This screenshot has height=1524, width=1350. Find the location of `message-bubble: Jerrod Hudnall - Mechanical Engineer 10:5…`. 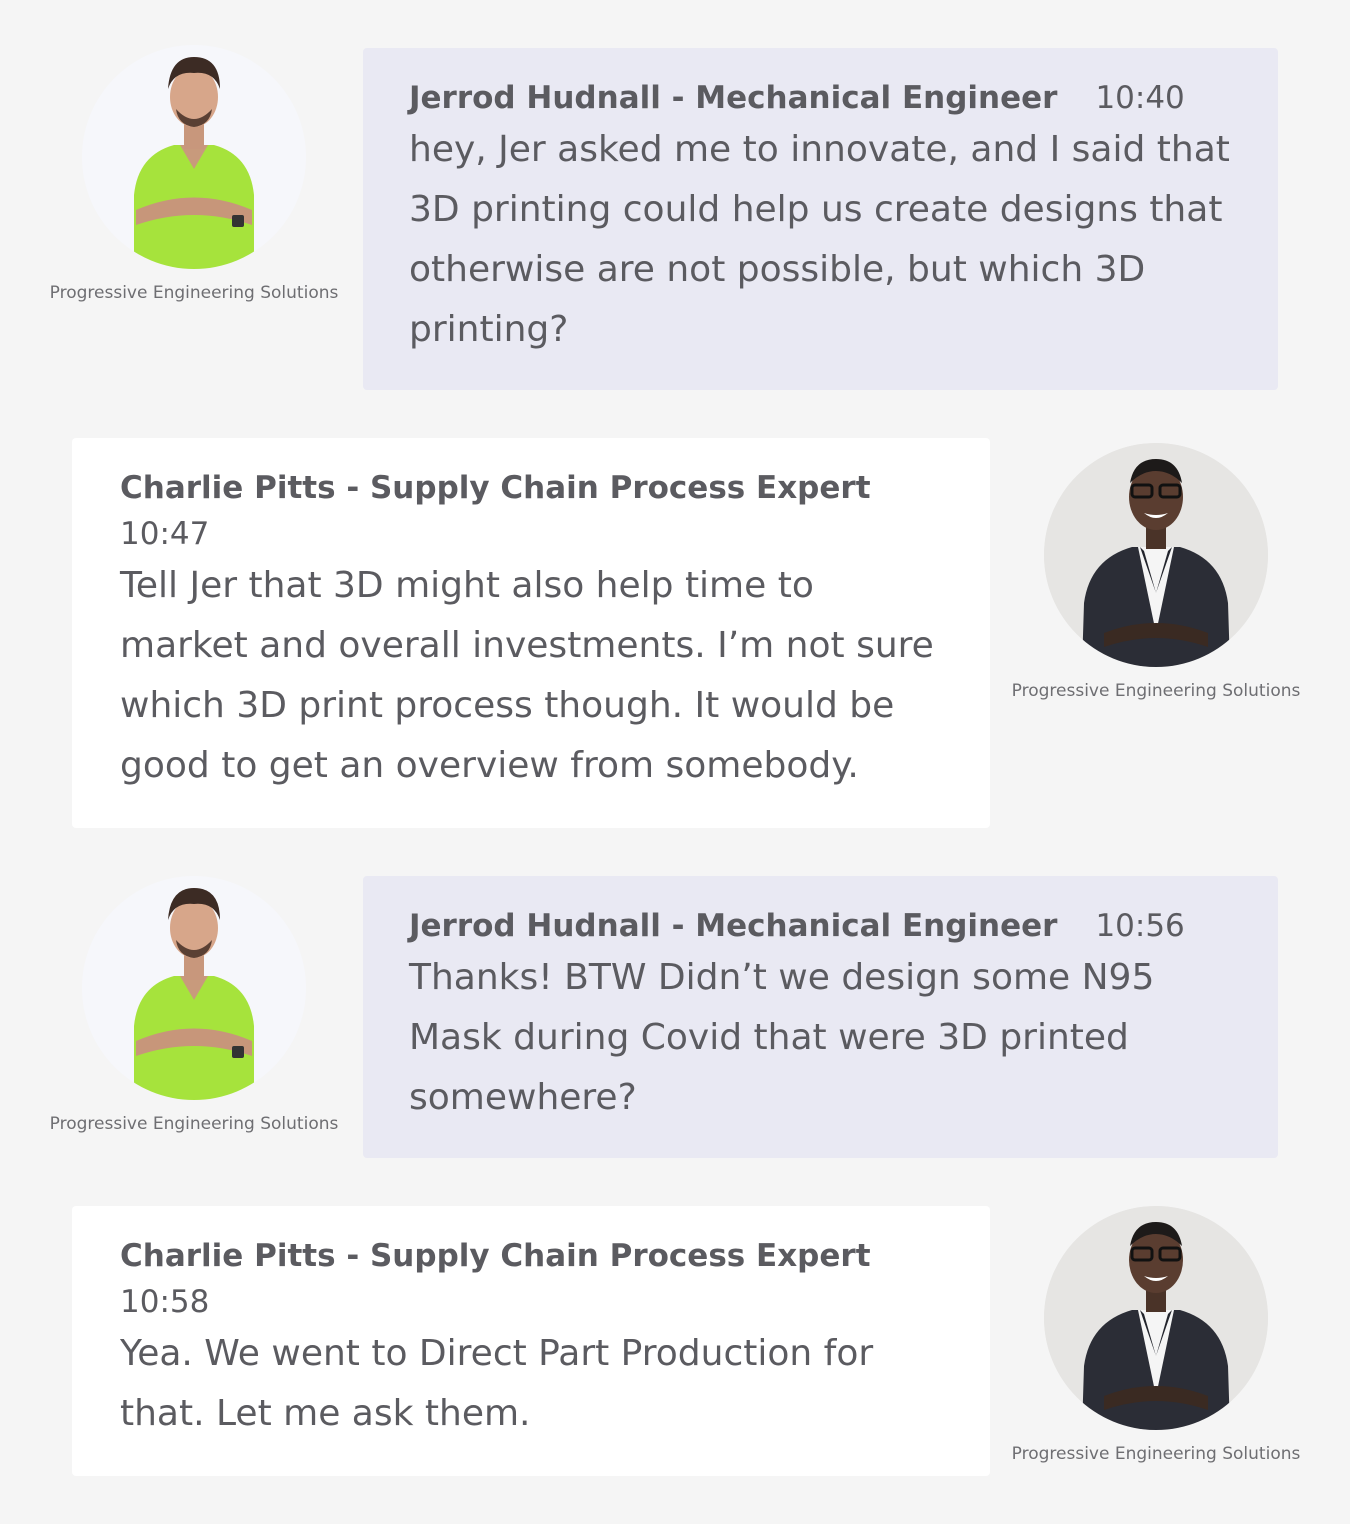

message-bubble: Jerrod Hudnall - Mechanical Engineer 10:5… is located at coordinates (820, 1017).